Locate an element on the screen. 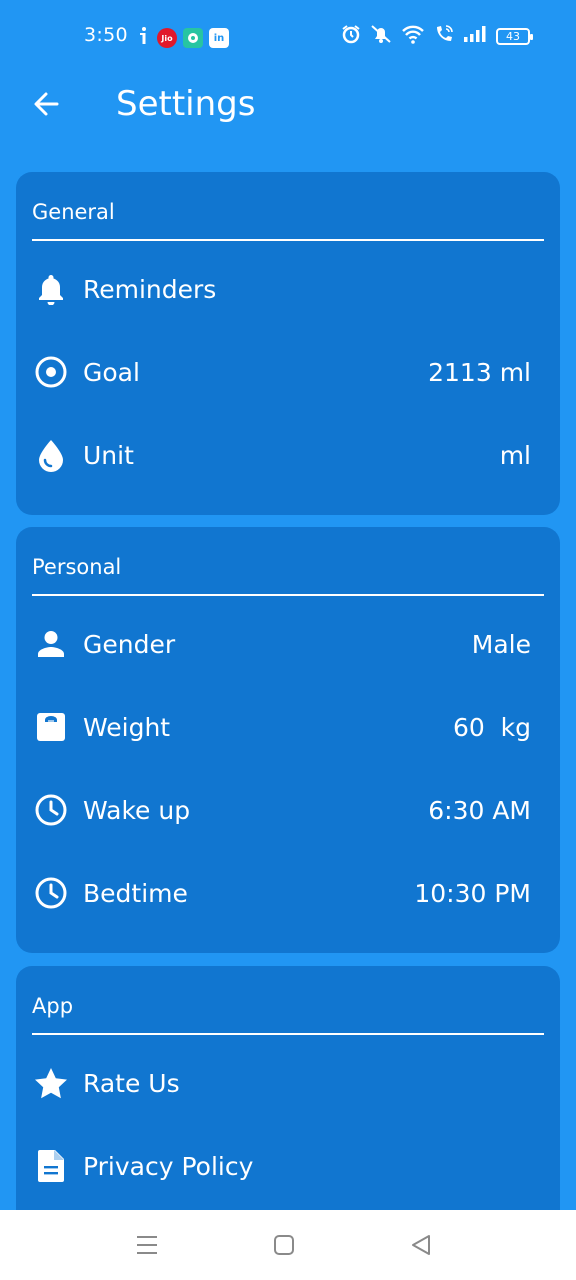  water-drop-icon is located at coordinates (51, 455).